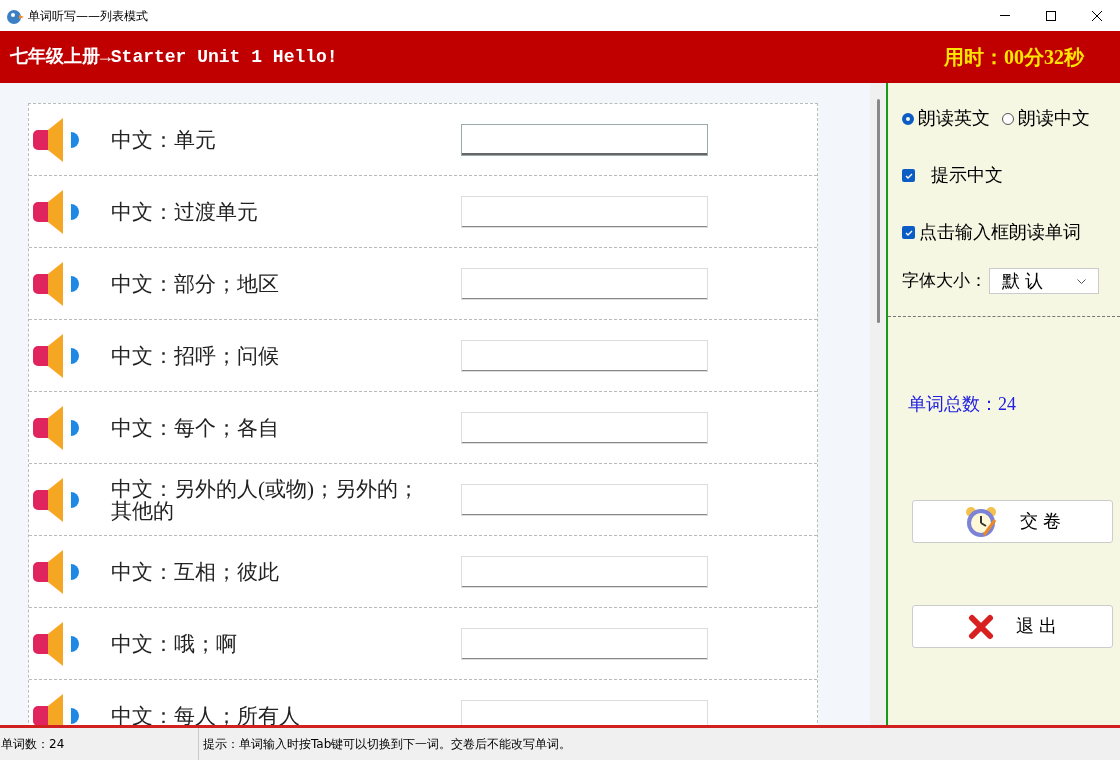 This screenshot has height=760, width=1120. What do you see at coordinates (195, 355) in the screenshot?
I see `word-hint: 中文：招呼；问候` at bounding box center [195, 355].